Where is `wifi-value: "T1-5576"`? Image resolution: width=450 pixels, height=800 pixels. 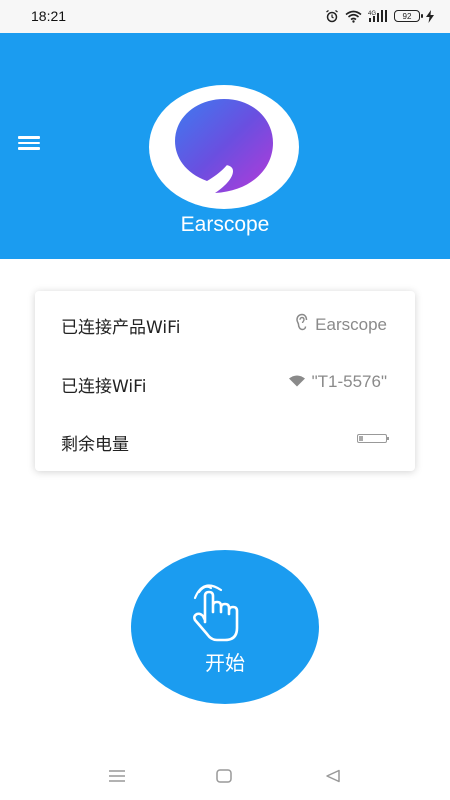 wifi-value: "T1-5576" is located at coordinates (337, 382).